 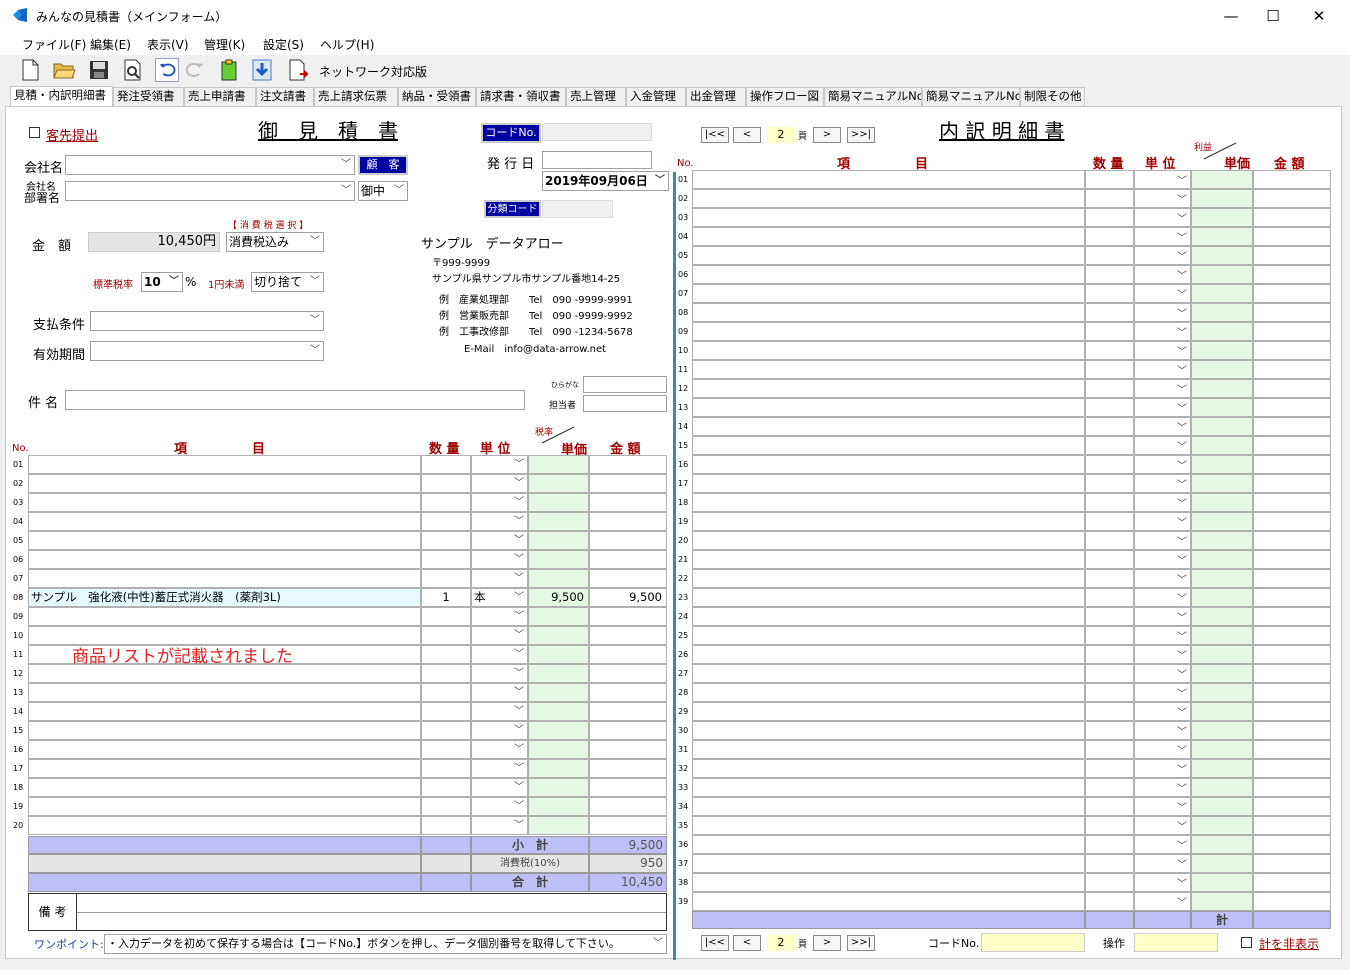 What do you see at coordinates (30, 70) in the screenshot?
I see `new-file-icon` at bounding box center [30, 70].